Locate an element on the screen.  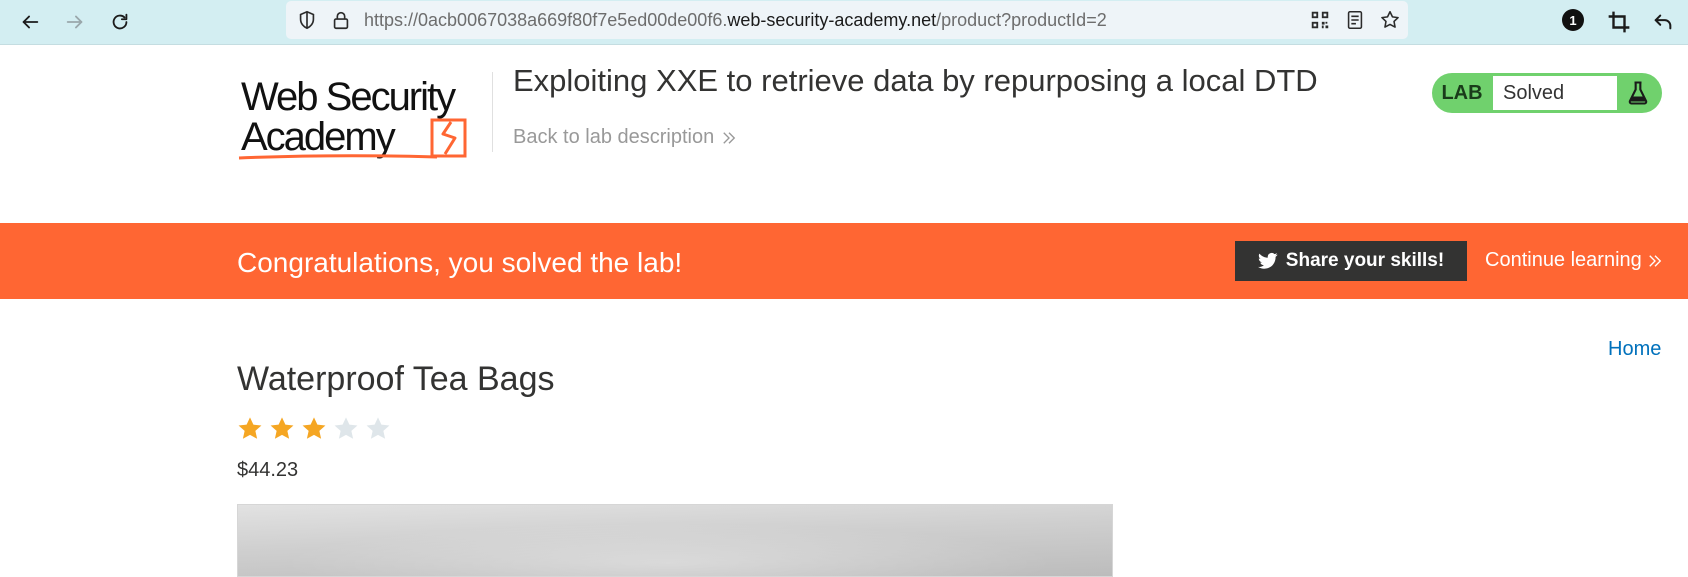
flask-icon is located at coordinates (1638, 93).